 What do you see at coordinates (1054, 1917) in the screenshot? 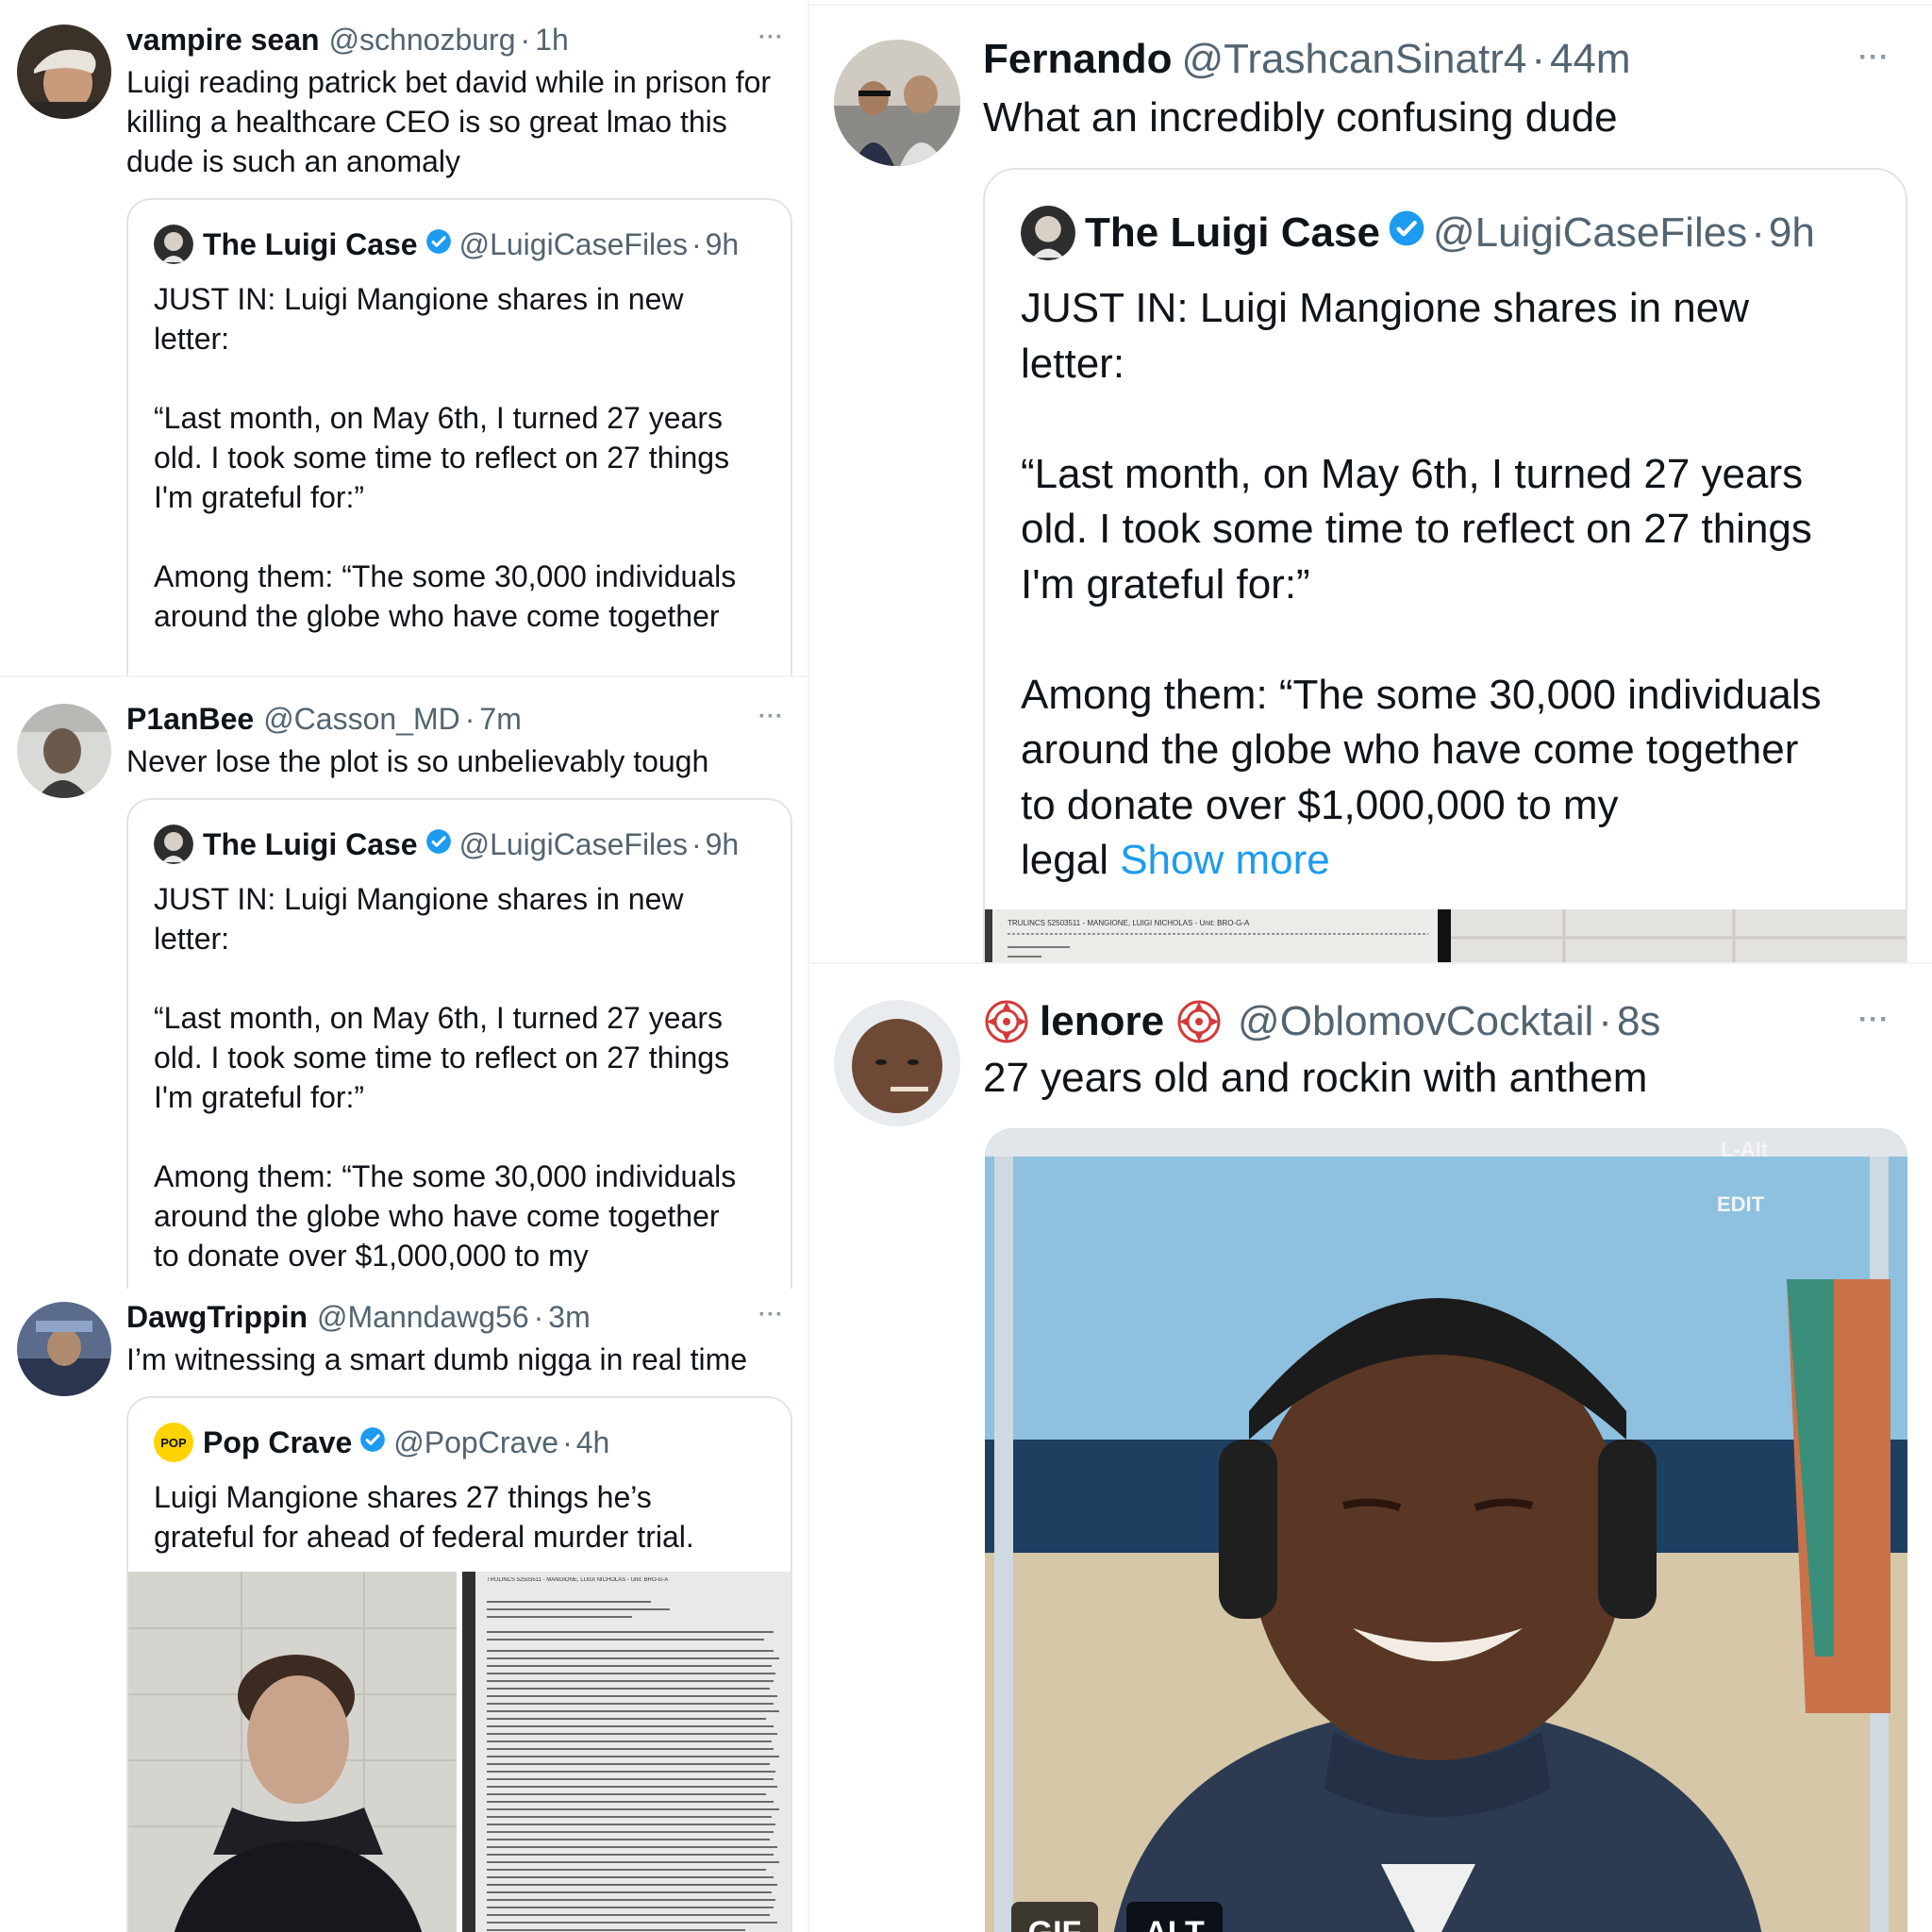
I see `gif-badge: GIF` at bounding box center [1054, 1917].